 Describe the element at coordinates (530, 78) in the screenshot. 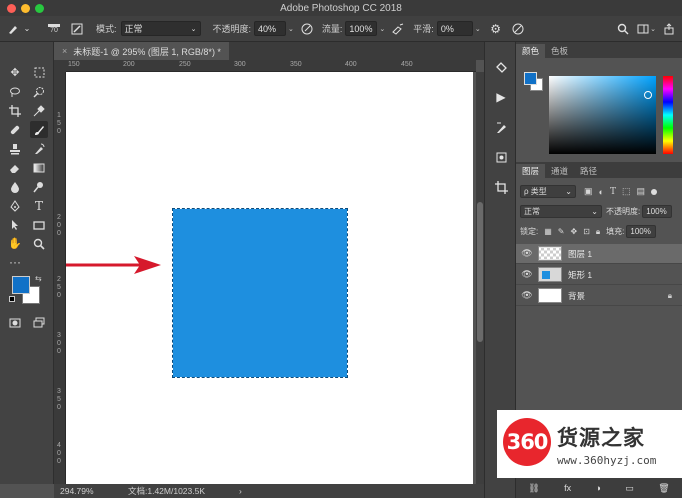

I see `panel-foreground-swatch` at that location.